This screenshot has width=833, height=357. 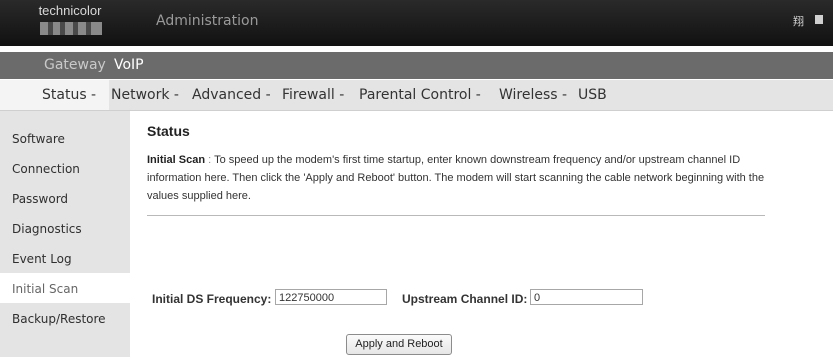 What do you see at coordinates (420, 95) in the screenshot?
I see `nav-parental-control: Parental Control -` at bounding box center [420, 95].